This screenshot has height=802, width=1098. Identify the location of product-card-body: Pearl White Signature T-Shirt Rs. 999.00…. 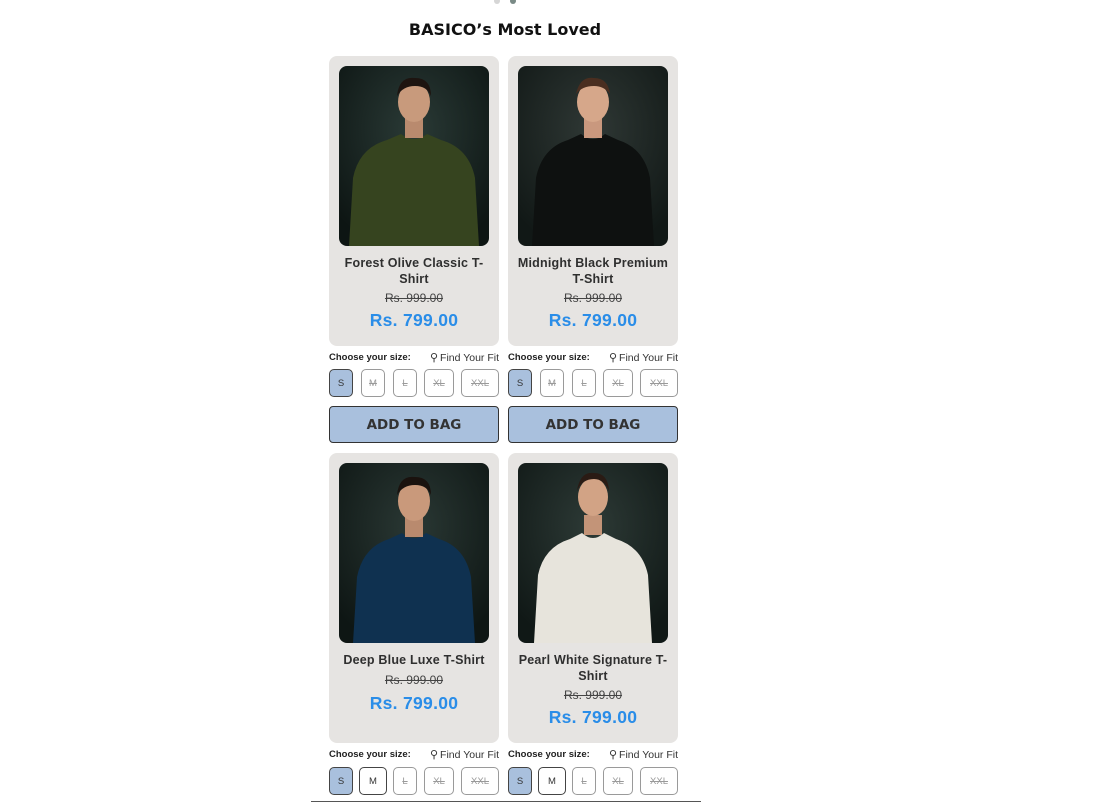
(593, 598).